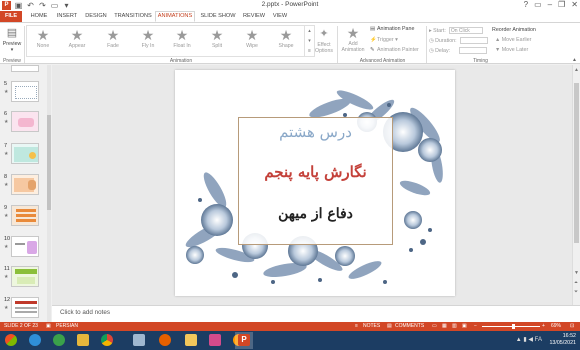 Image resolution: width=580 pixels, height=350 pixels. What do you see at coordinates (316, 313) in the screenshot?
I see `notes-pane: Click to add notes` at bounding box center [316, 313].